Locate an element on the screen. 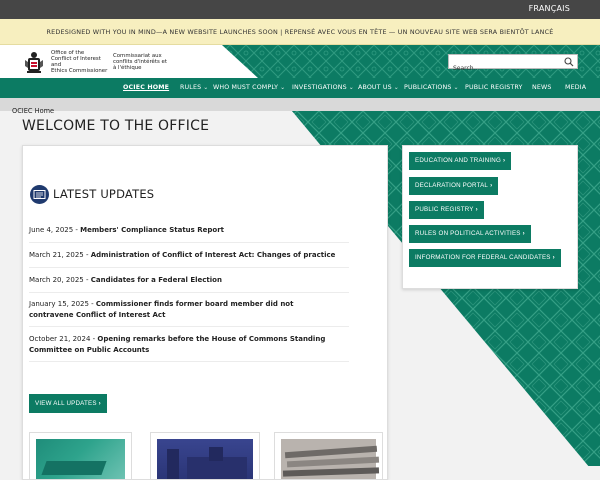 This screenshot has width=600, height=480. quick-link-label: DECLARATION PORTAL is located at coordinates (452, 185).